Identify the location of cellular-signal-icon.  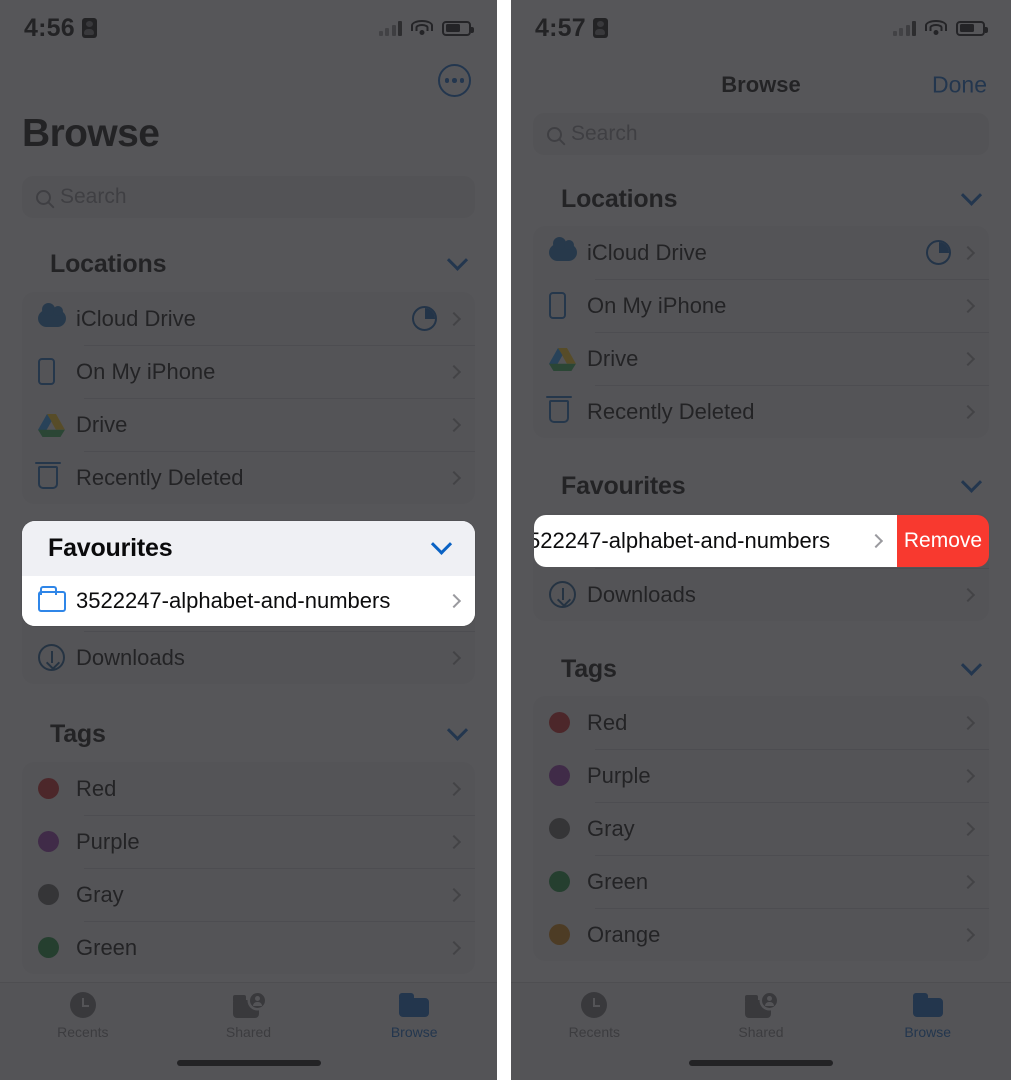
(904, 28).